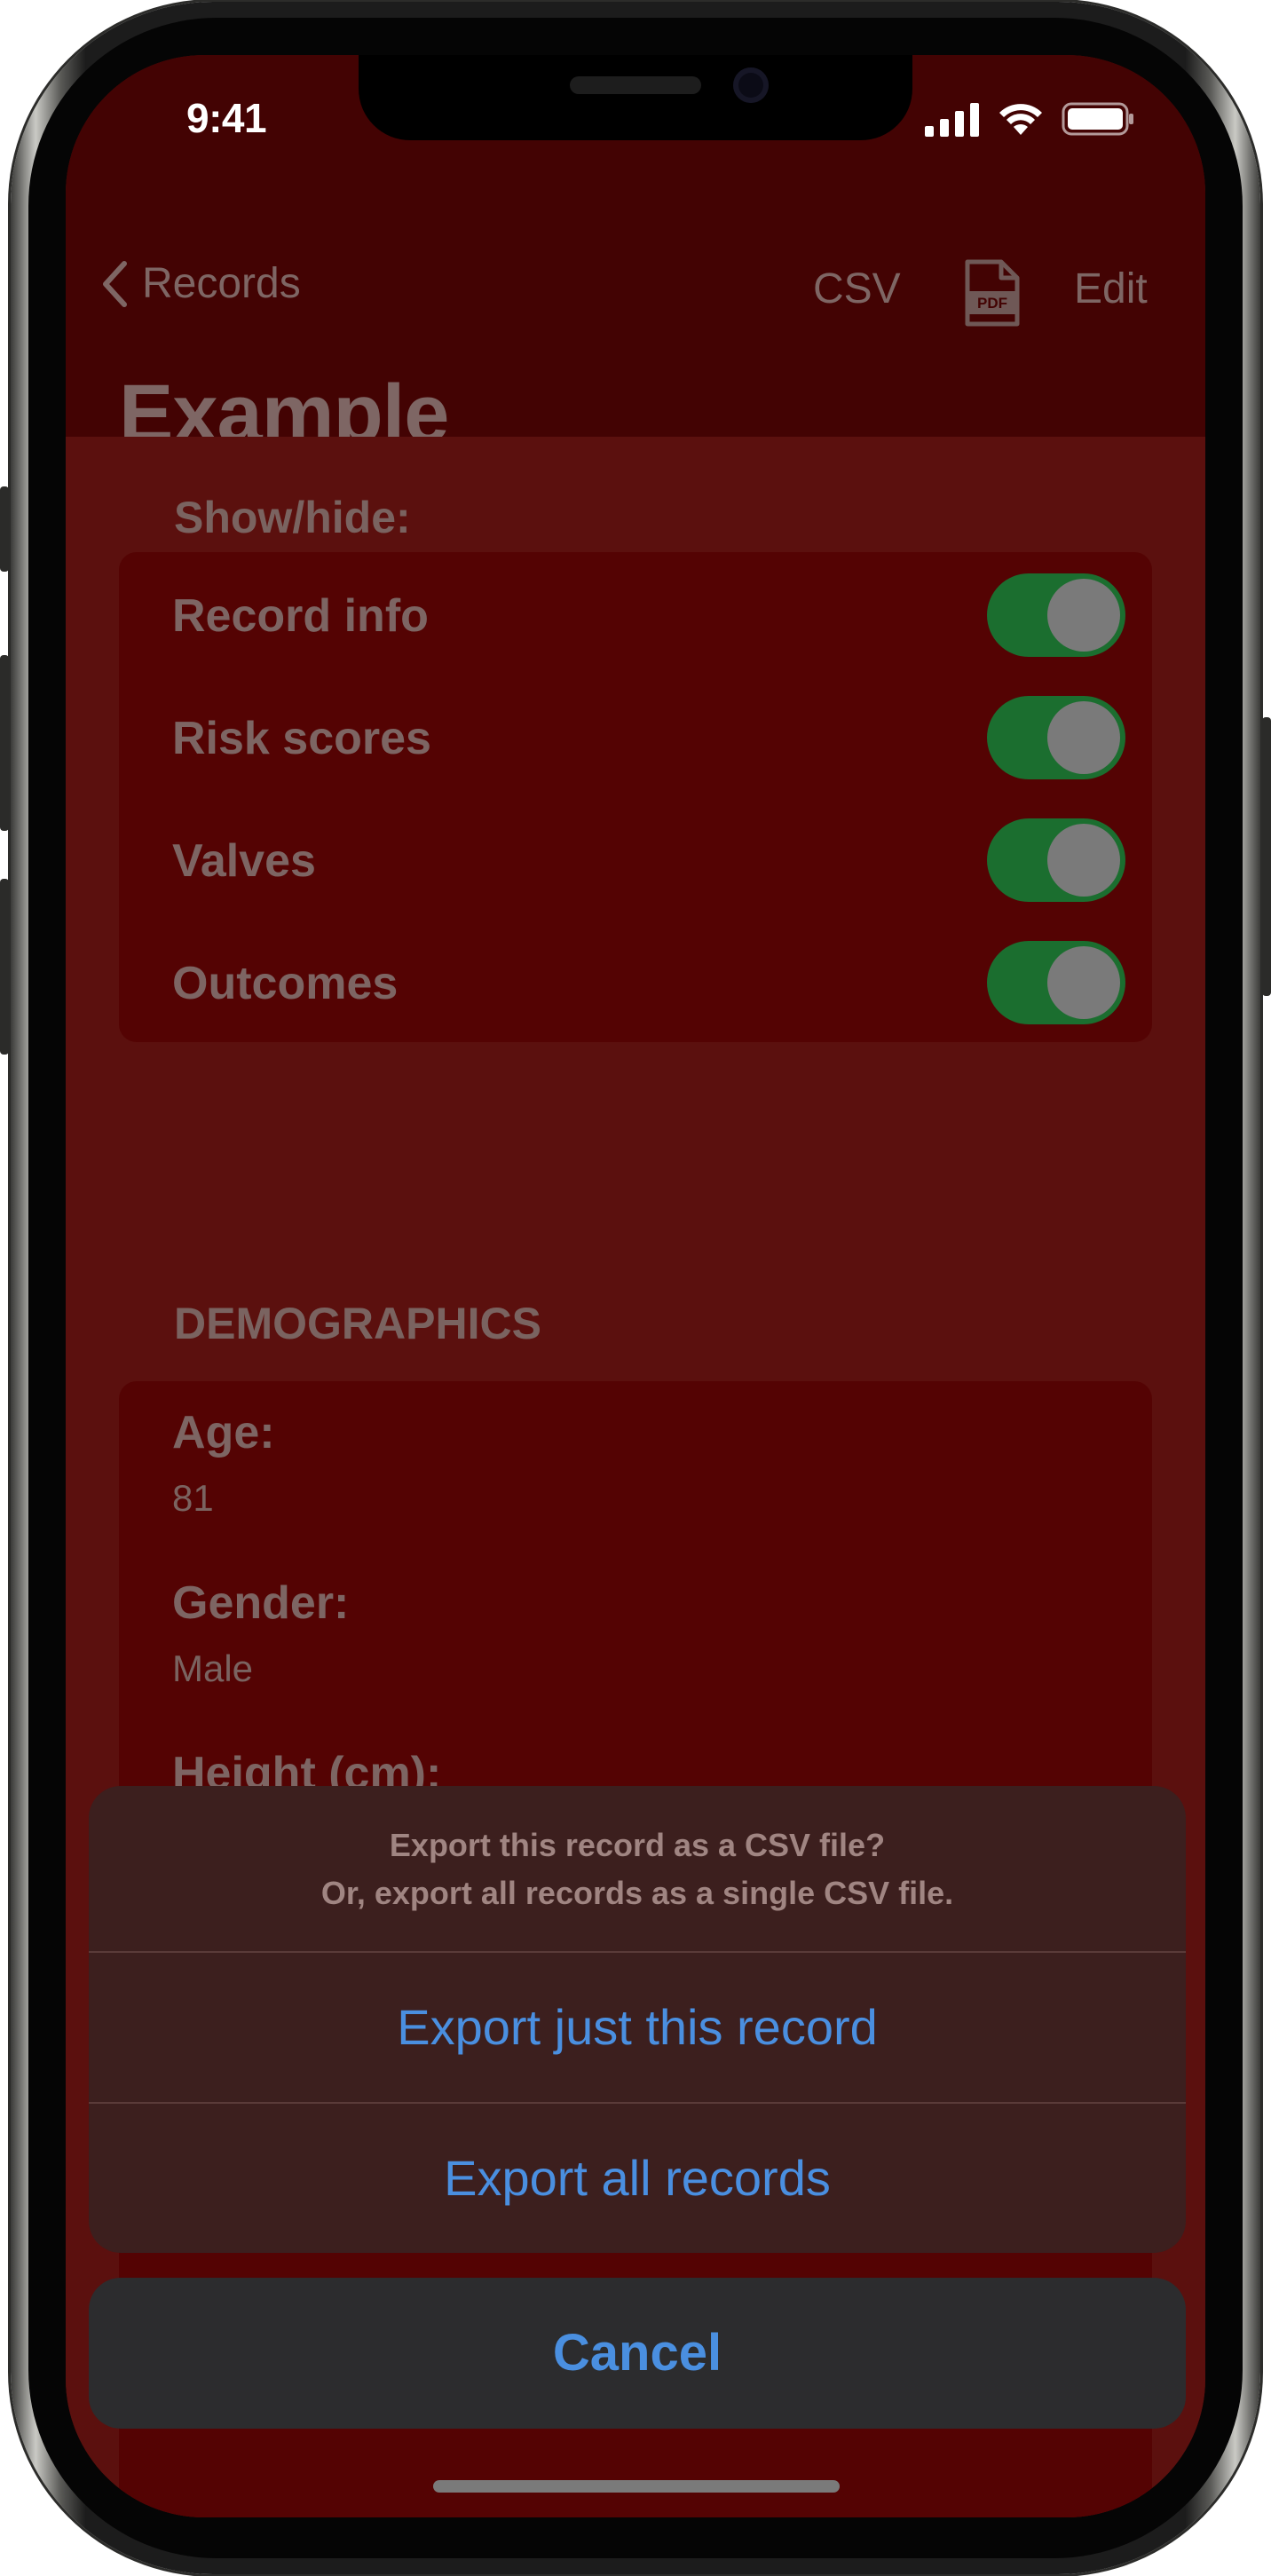 This screenshot has height=2576, width=1271. I want to click on toggle-row-valves: Valves, so click(648, 858).